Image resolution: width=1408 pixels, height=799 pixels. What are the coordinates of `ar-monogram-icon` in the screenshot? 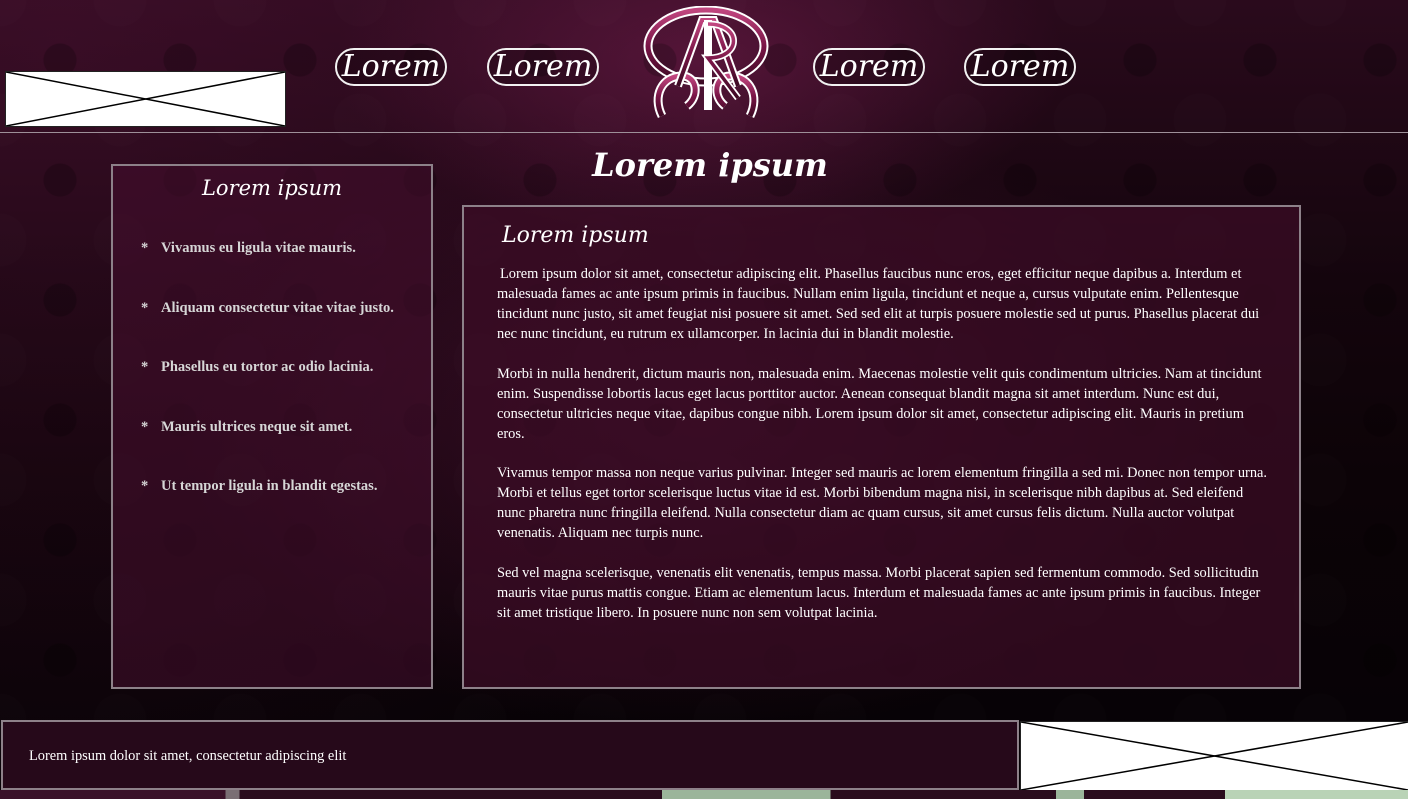 It's located at (706, 62).